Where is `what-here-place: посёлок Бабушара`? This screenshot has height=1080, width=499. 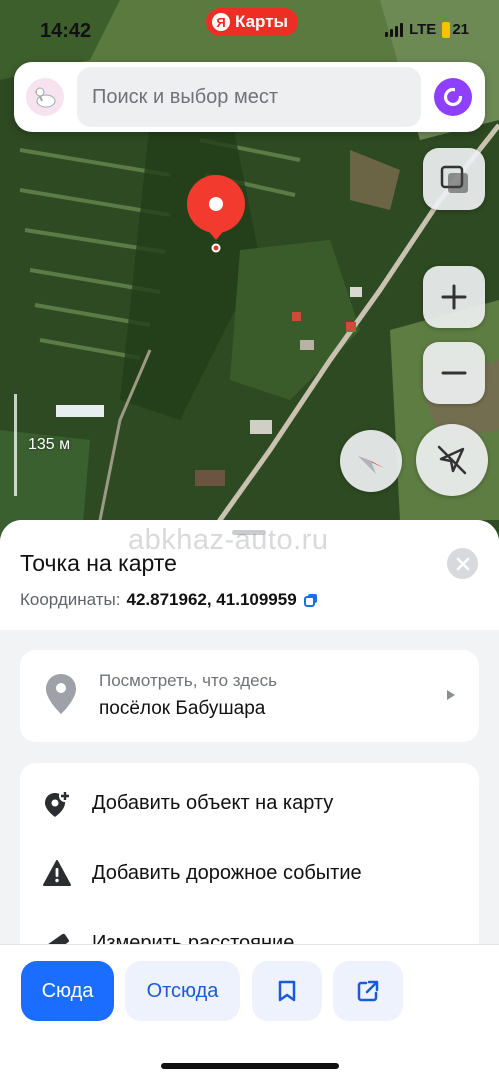
what-here-place: посёлок Бабушара is located at coordinates (182, 708).